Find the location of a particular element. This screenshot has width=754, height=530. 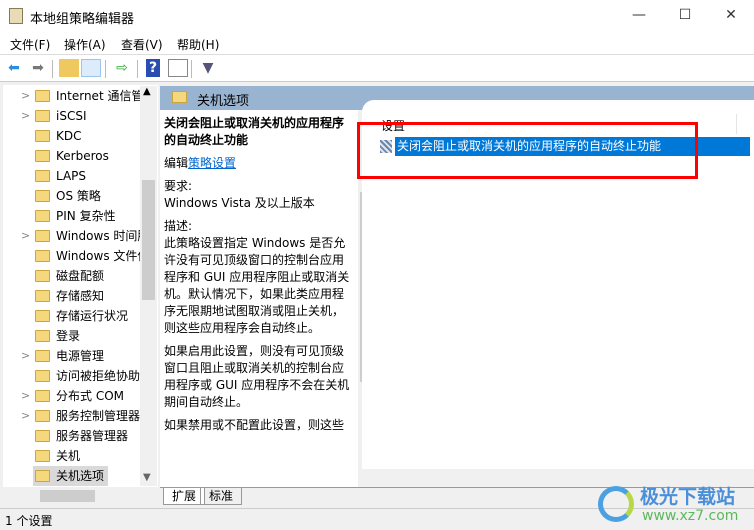

tree-item-label: Windows 时间服 is located at coordinates (98, 236).